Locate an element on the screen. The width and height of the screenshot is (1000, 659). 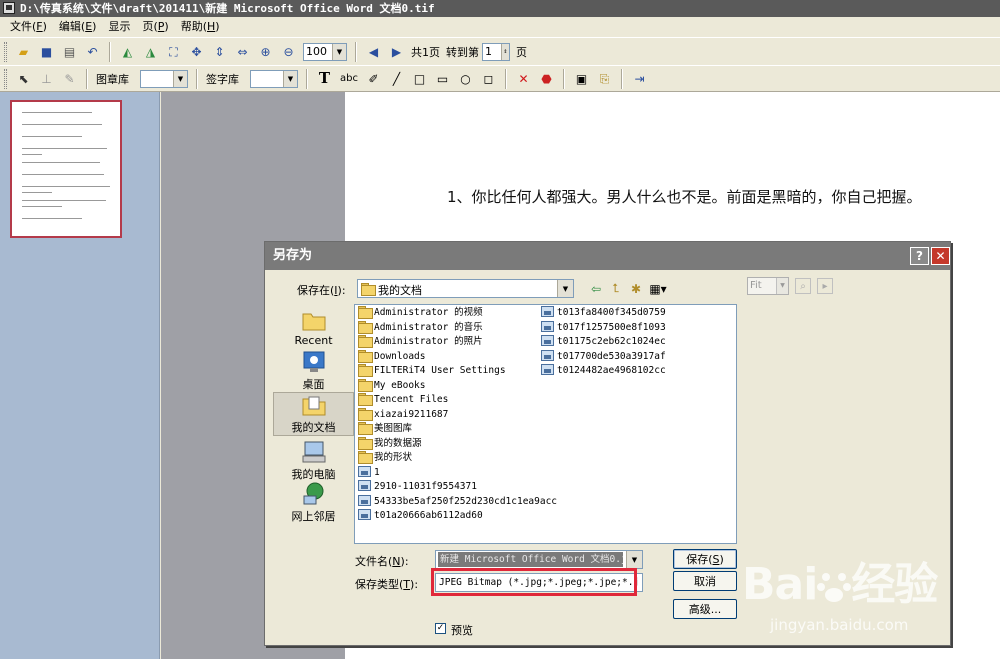
list-item: 54333be5af250f252d230cd1c1ea9acc is located at coordinates (458, 501).